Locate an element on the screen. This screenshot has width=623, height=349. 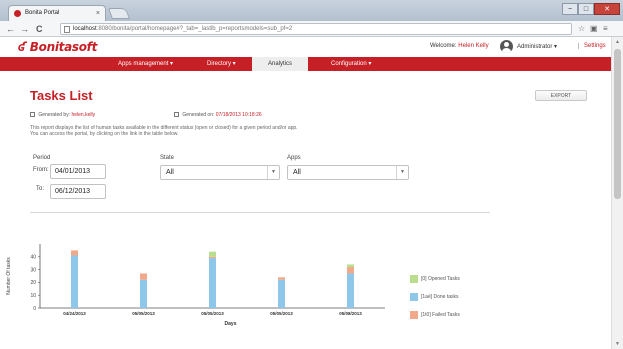
generated-by: Generated by: helen.kelly is located at coordinates (62, 115).